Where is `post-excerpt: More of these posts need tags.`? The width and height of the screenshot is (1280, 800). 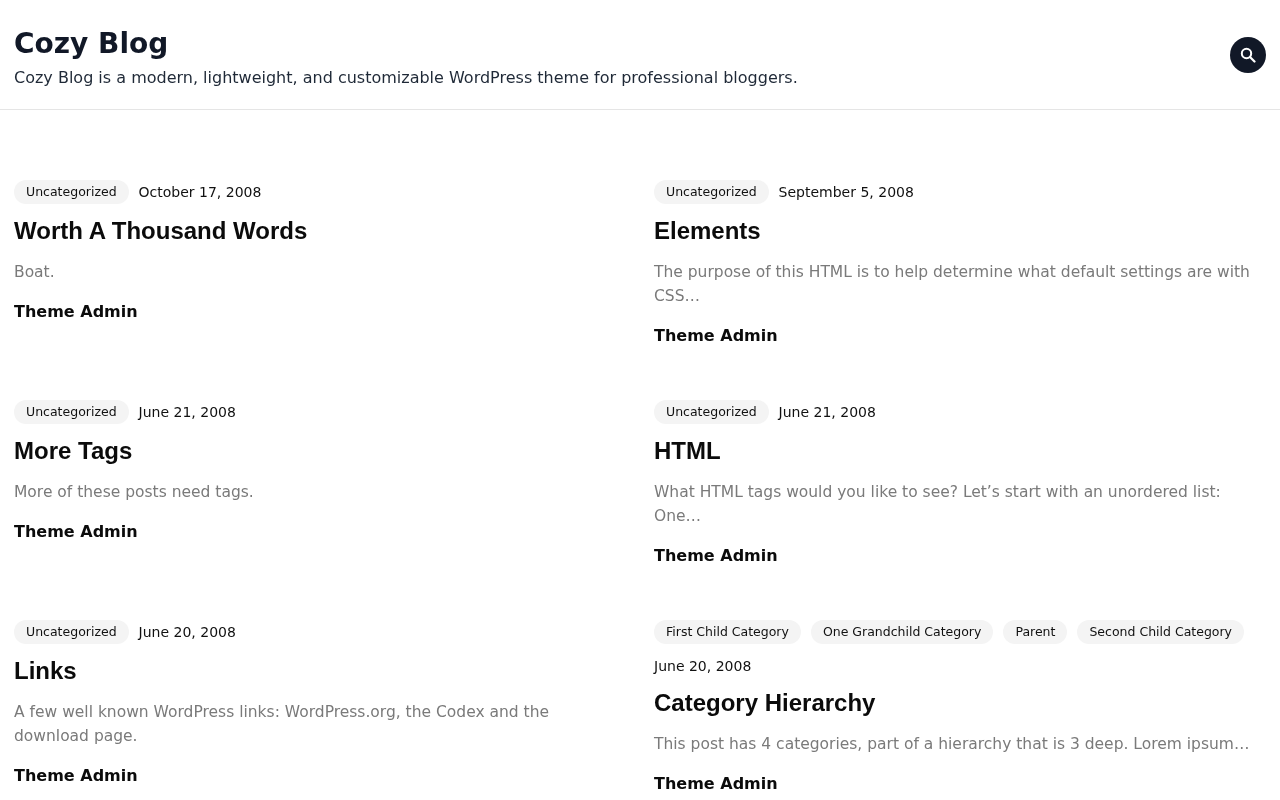 post-excerpt: More of these posts need tags. is located at coordinates (134, 492).